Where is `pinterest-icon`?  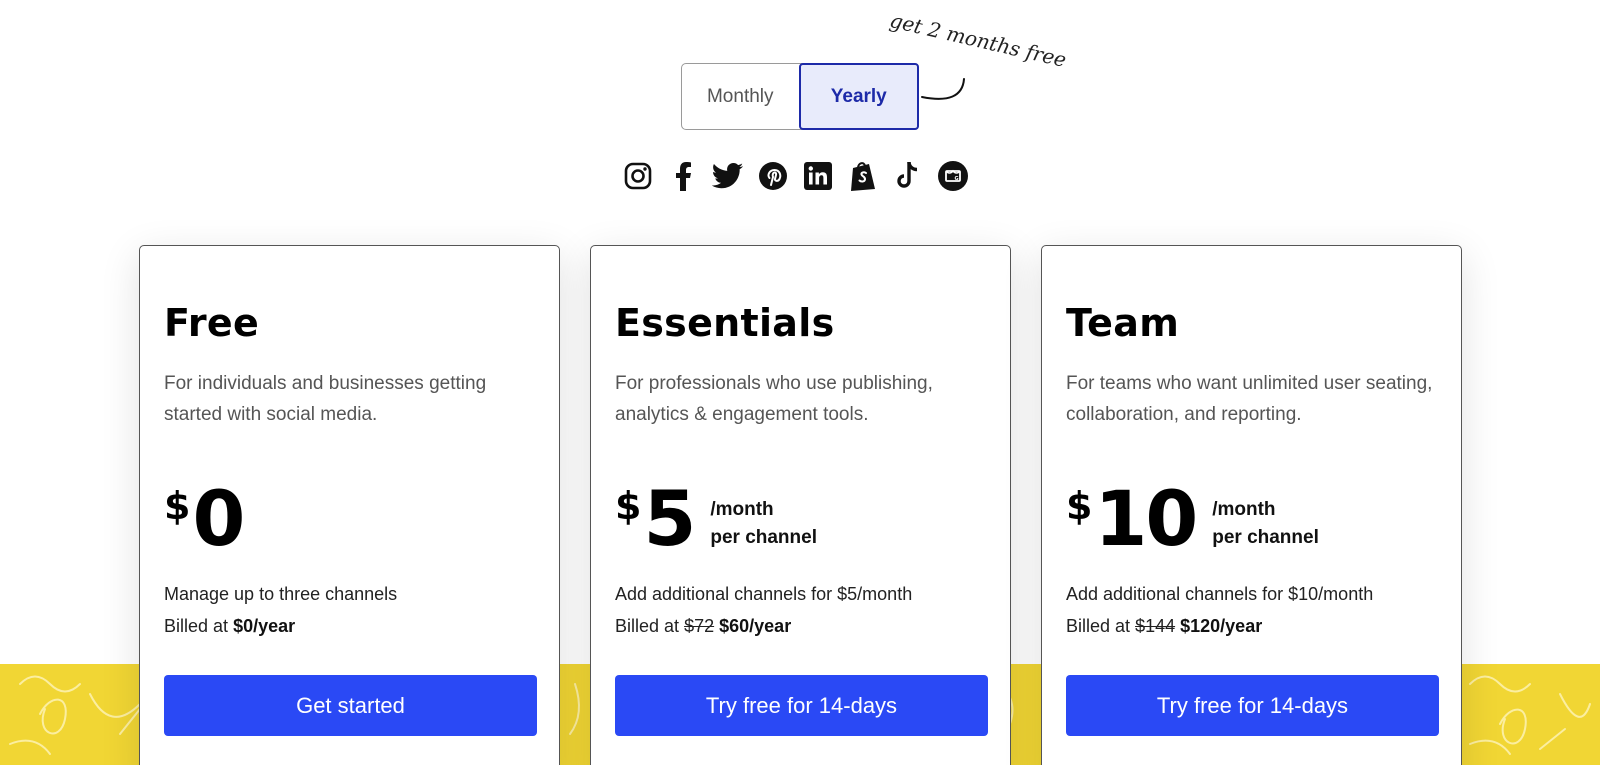 pinterest-icon is located at coordinates (773, 176).